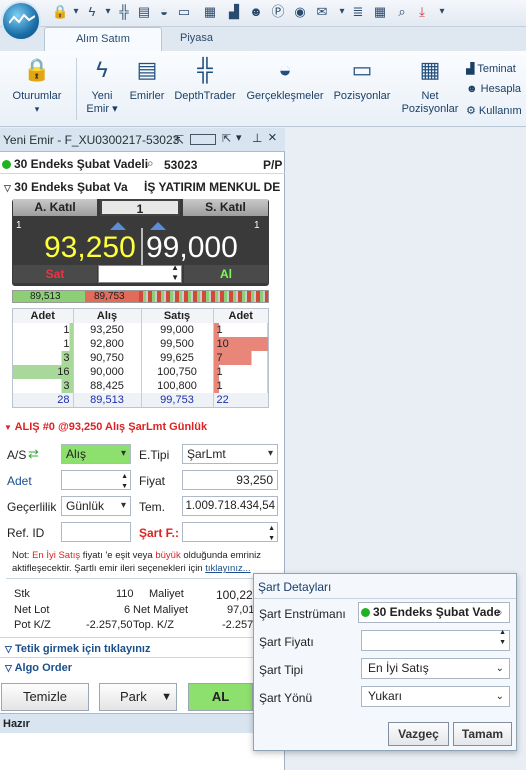  What do you see at coordinates (33, 454) in the screenshot?
I see `swap-icon: ⇄` at bounding box center [33, 454].